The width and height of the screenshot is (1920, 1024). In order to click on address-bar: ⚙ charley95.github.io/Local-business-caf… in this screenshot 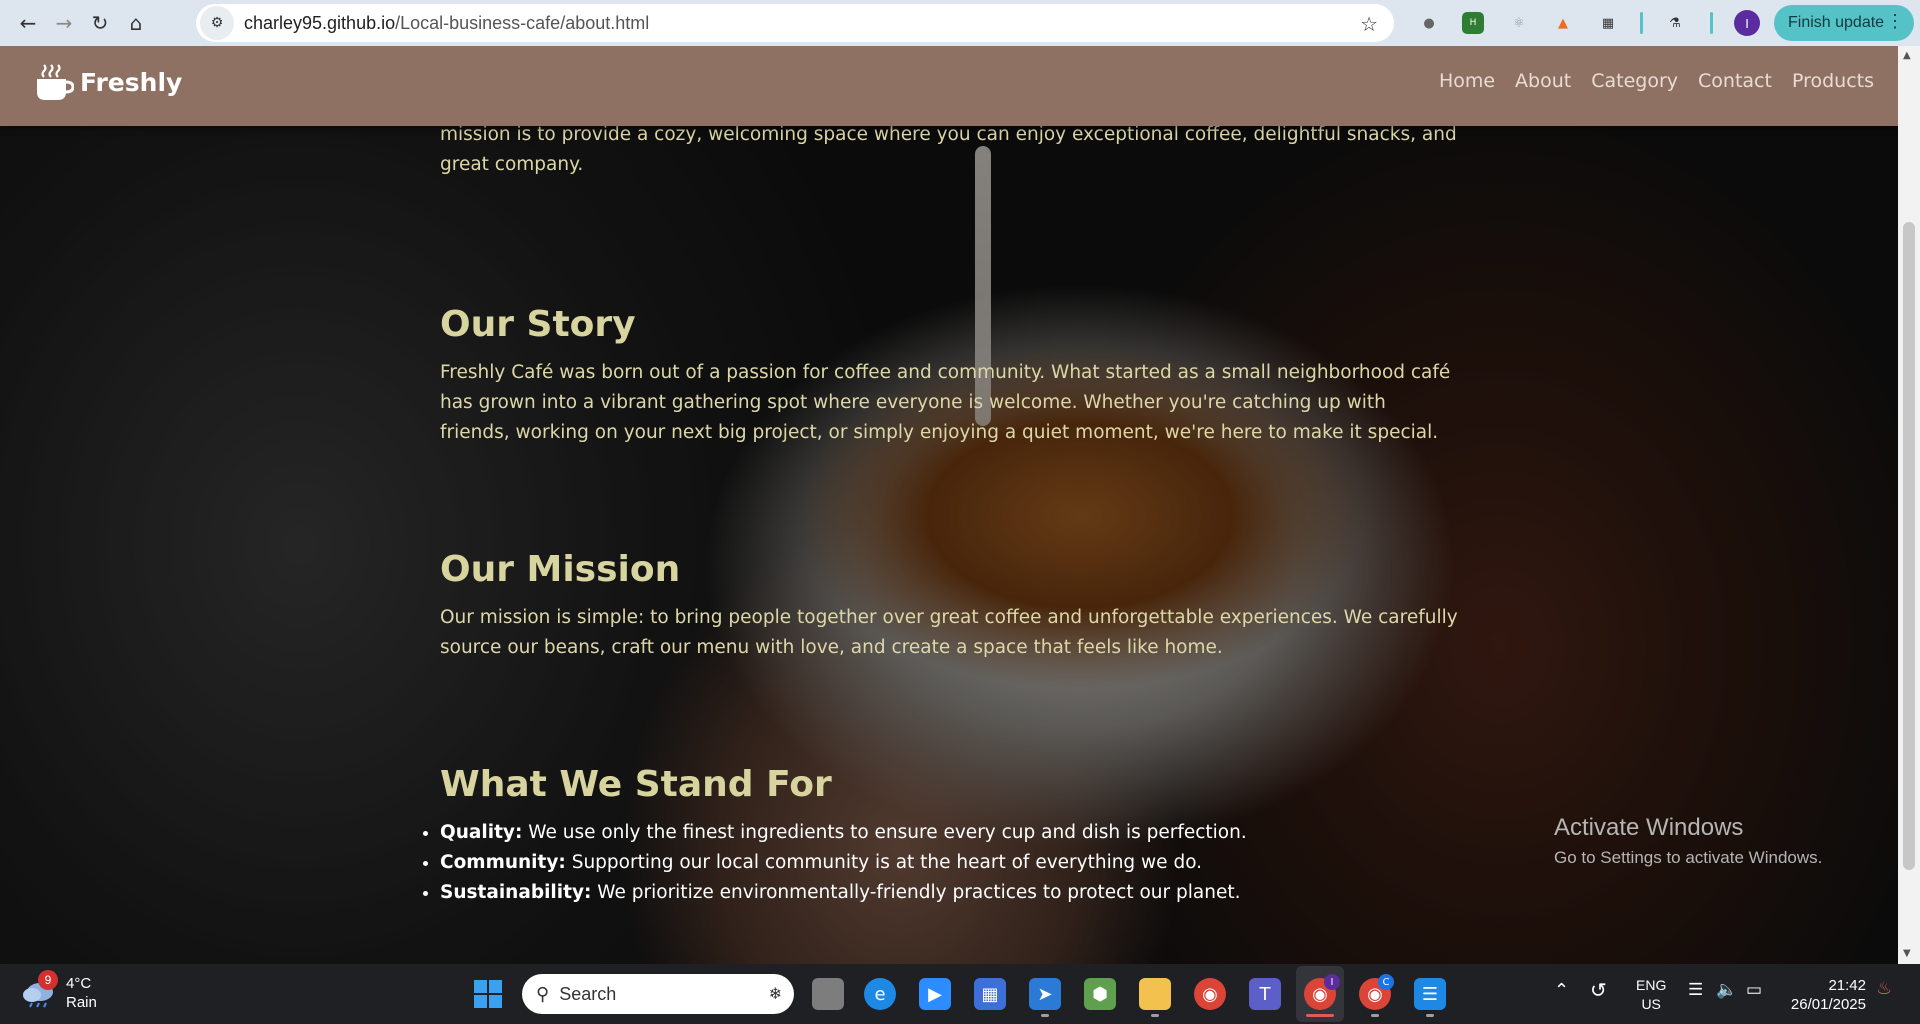, I will do `click(795, 23)`.